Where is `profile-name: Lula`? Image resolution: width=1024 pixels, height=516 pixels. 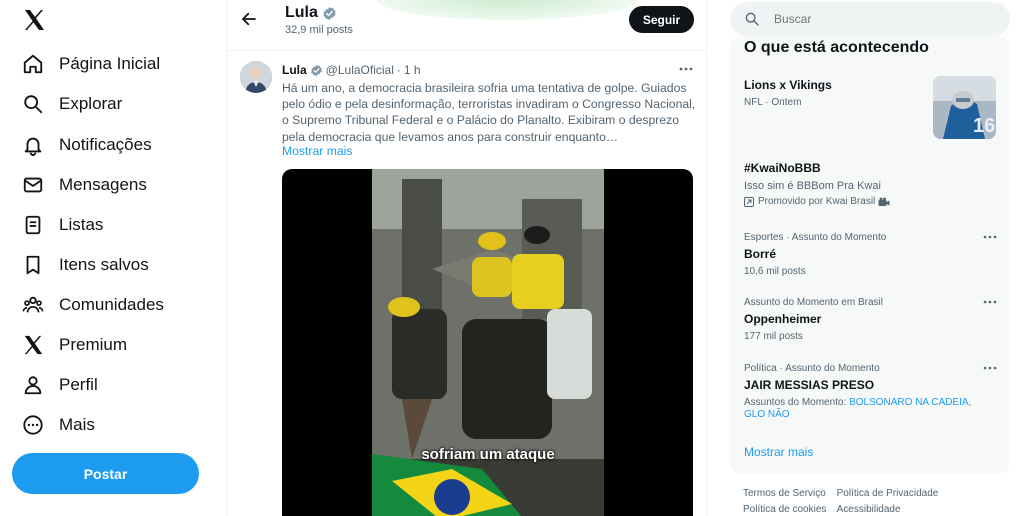
profile-name: Lula is located at coordinates (311, 13).